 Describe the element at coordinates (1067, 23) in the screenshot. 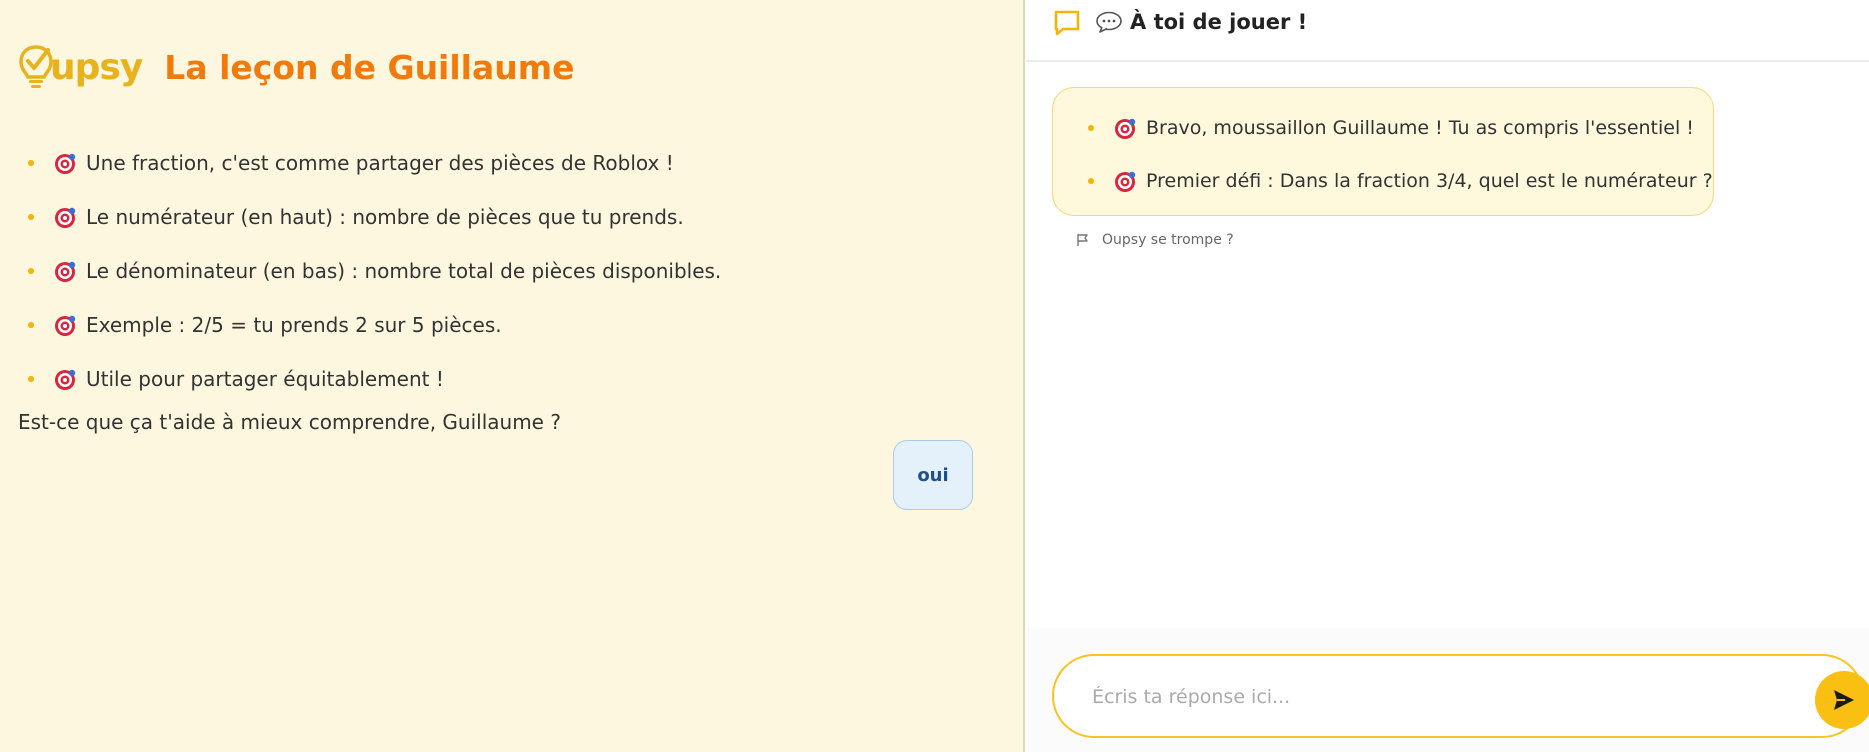

I see `chat-bubble-icon` at that location.